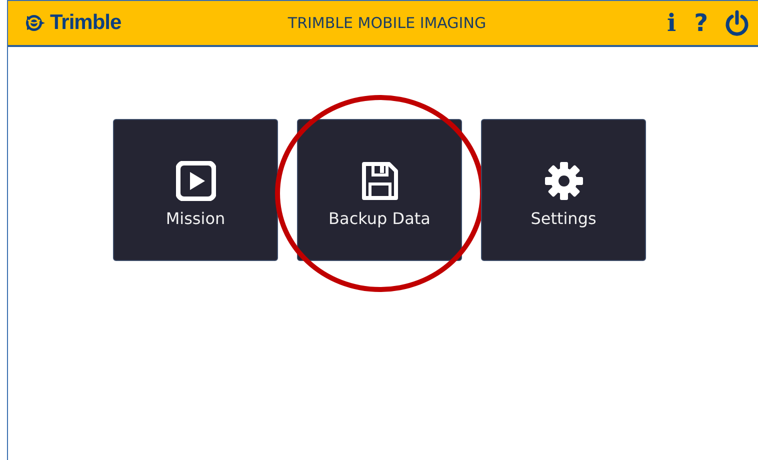  What do you see at coordinates (86, 23) in the screenshot?
I see `logo-text: Trimble` at bounding box center [86, 23].